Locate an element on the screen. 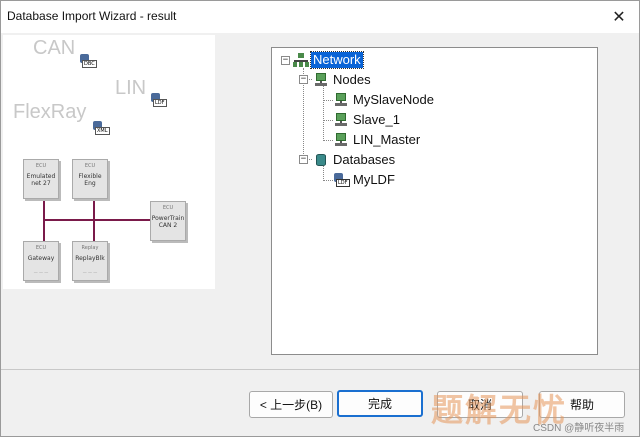 The image size is (640, 437). tree-node-myldf: LDF MyLDF is located at coordinates (365, 179).